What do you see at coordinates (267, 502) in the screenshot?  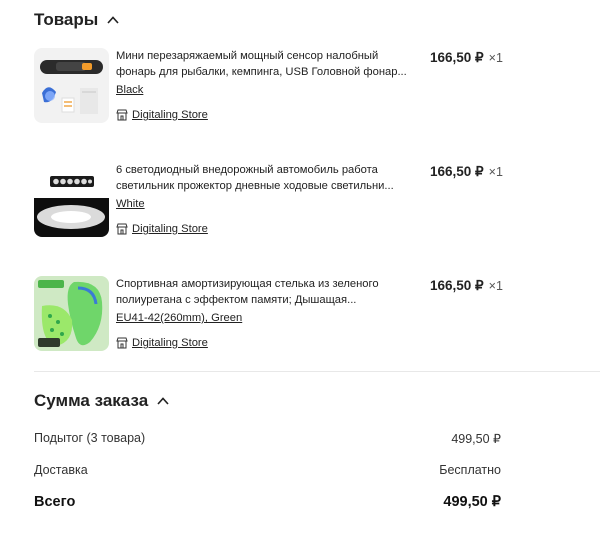 I see `total-row: Всего 499,50 ₽` at bounding box center [267, 502].